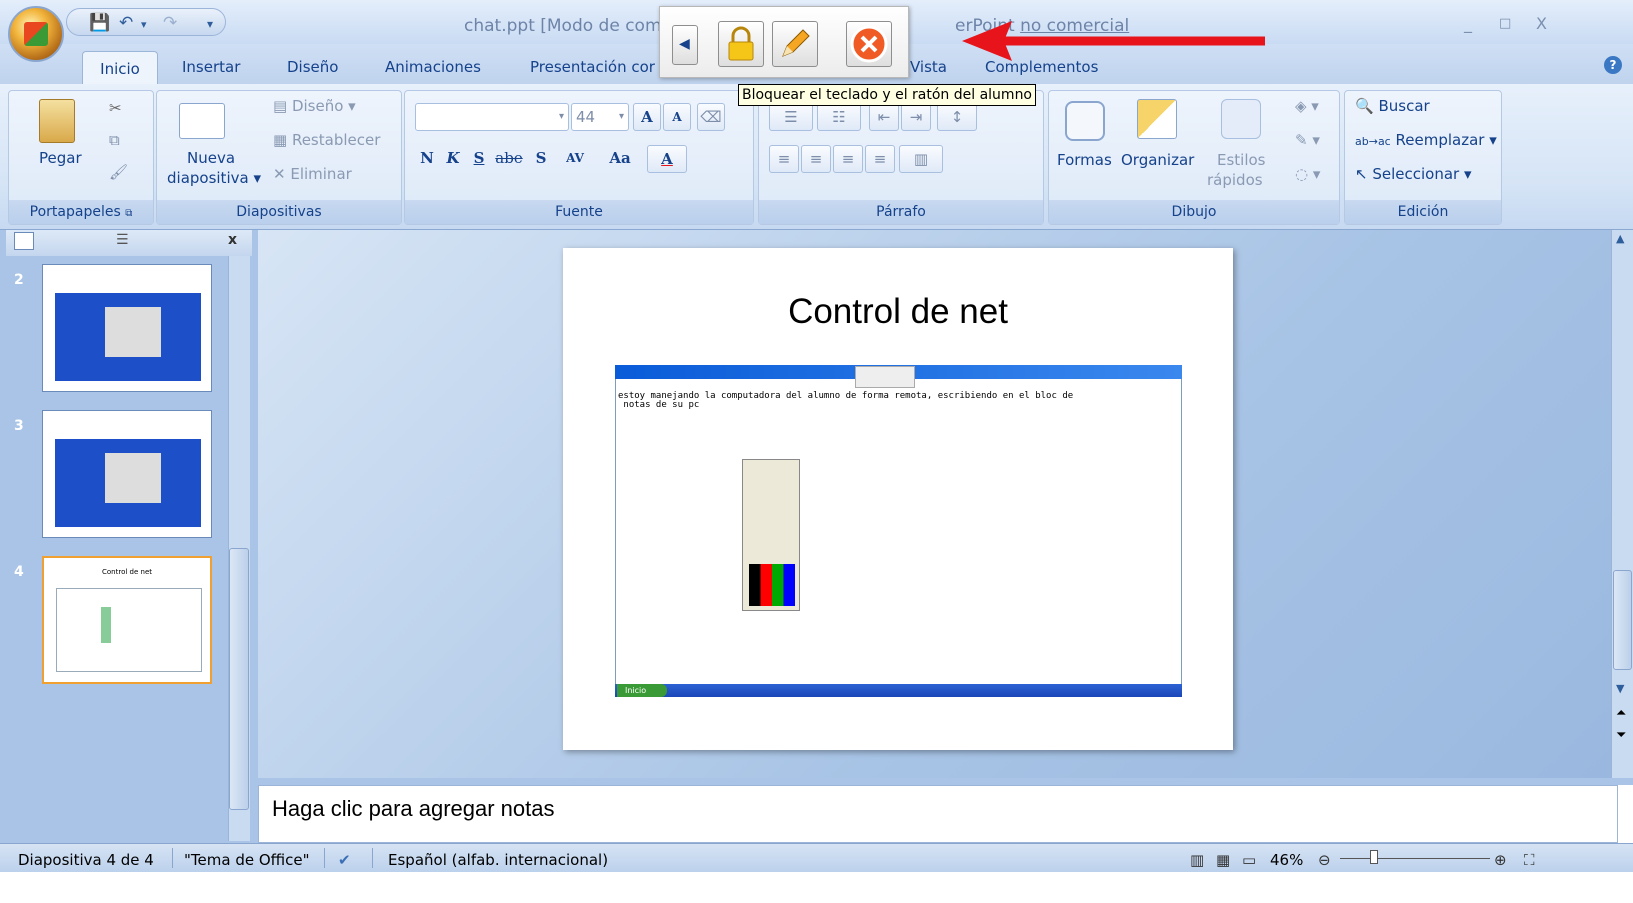  What do you see at coordinates (211, 67) in the screenshot?
I see `tab-insertar: Insertar` at bounding box center [211, 67].